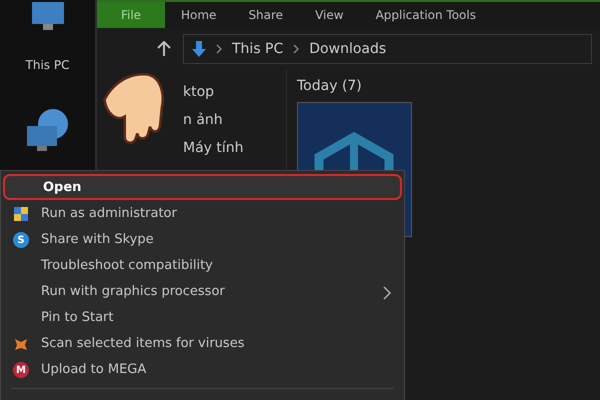 The image size is (600, 400). Describe the element at coordinates (258, 49) in the screenshot. I see `breadcrumb: This PC` at that location.